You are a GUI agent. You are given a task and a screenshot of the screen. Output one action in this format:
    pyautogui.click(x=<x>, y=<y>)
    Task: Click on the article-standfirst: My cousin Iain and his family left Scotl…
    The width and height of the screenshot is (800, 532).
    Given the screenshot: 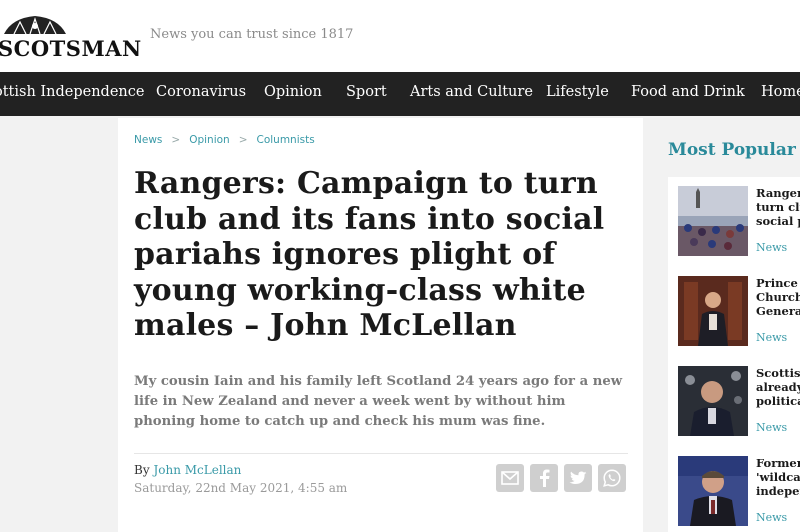 What is the action you would take?
    pyautogui.click(x=378, y=401)
    